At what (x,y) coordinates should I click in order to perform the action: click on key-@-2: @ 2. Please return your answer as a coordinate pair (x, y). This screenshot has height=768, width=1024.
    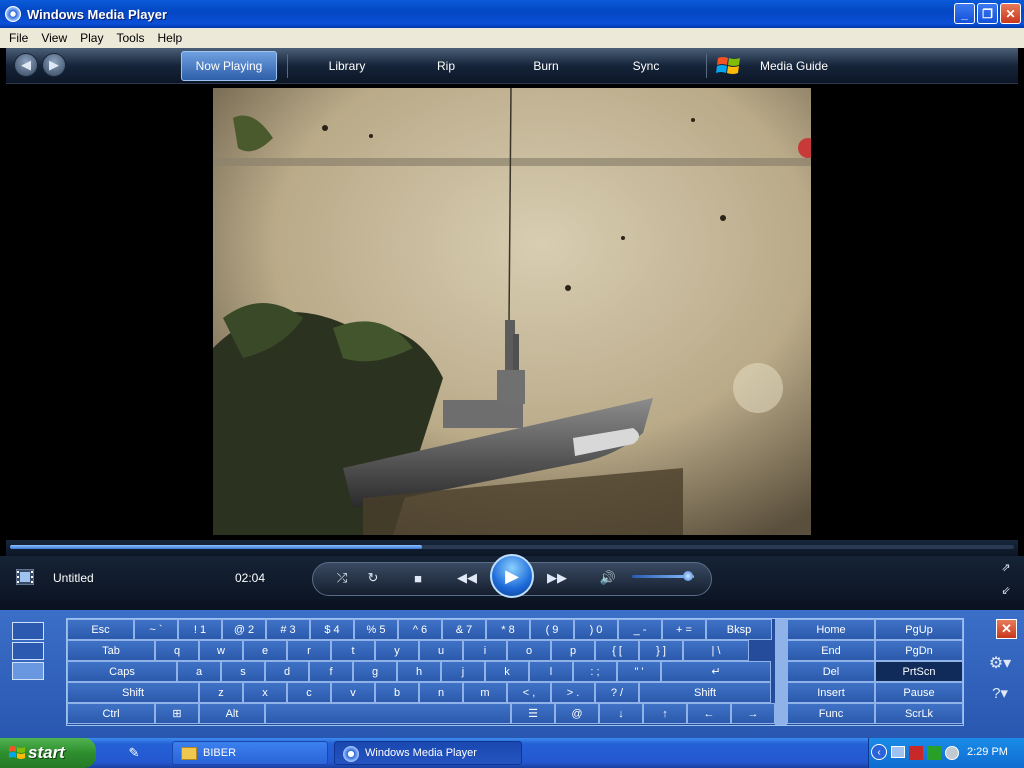
    Looking at the image, I should click on (244, 629).